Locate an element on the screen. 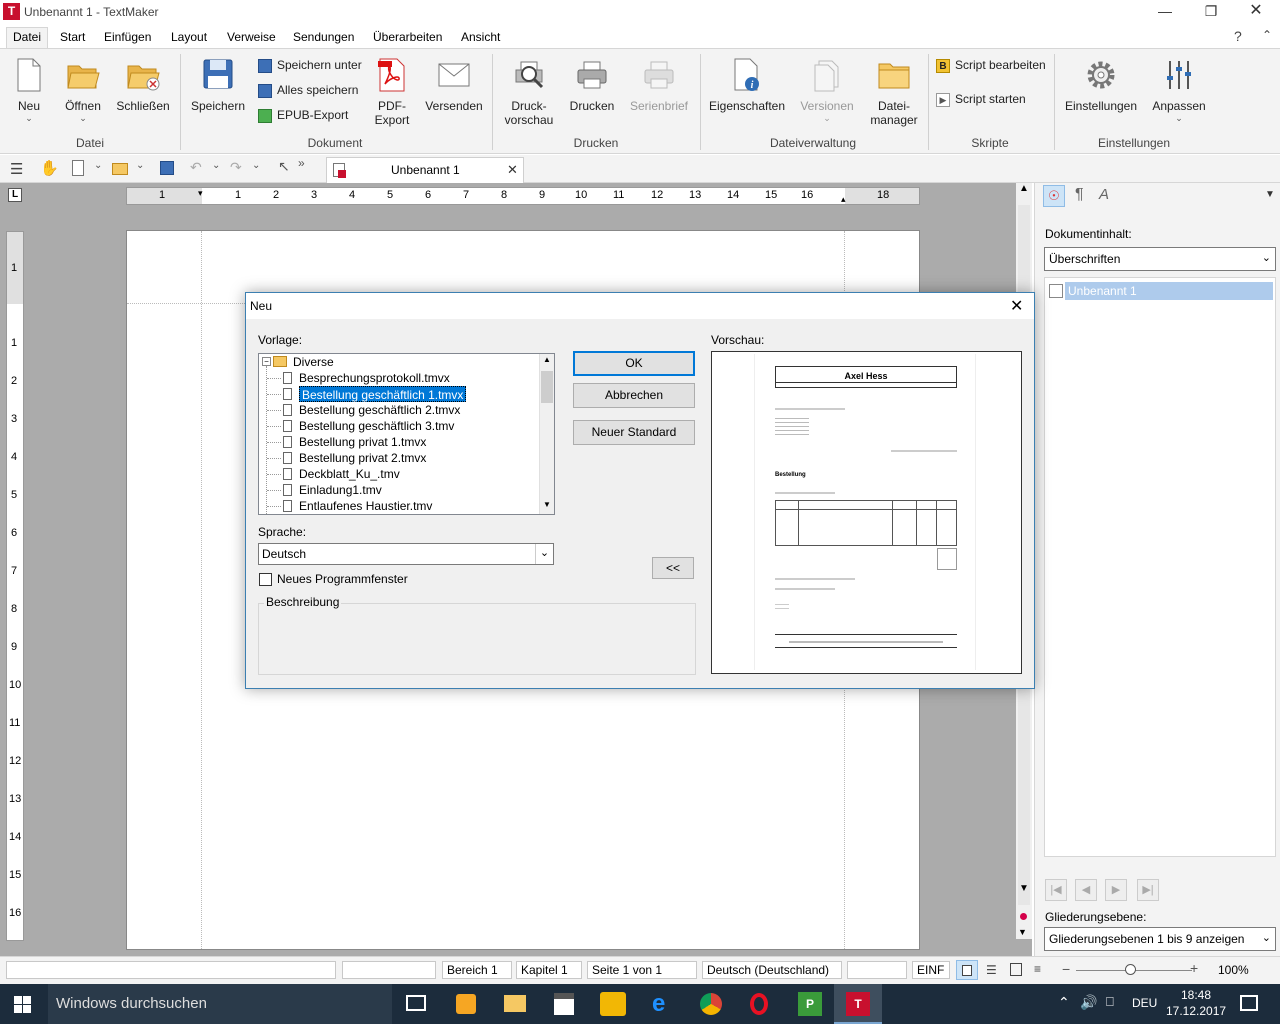  cancel-button: Abbrechen is located at coordinates (634, 395).